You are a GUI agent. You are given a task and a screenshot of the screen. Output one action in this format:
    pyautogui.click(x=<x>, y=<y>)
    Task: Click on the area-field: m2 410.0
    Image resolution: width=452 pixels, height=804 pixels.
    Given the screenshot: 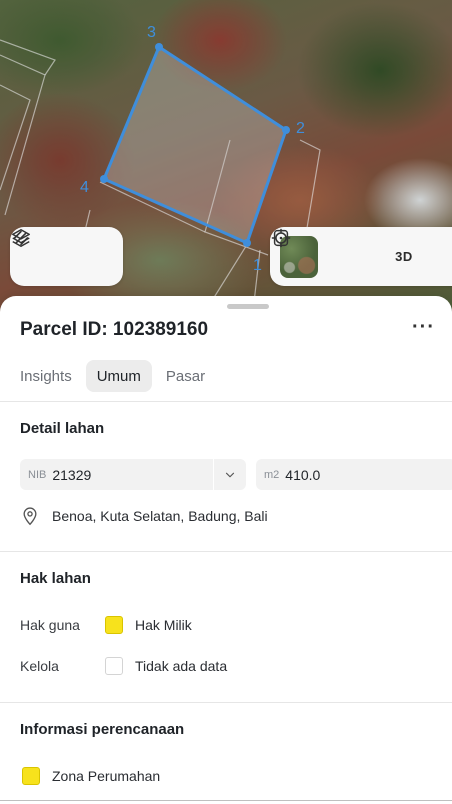 What is the action you would take?
    pyautogui.click(x=354, y=474)
    